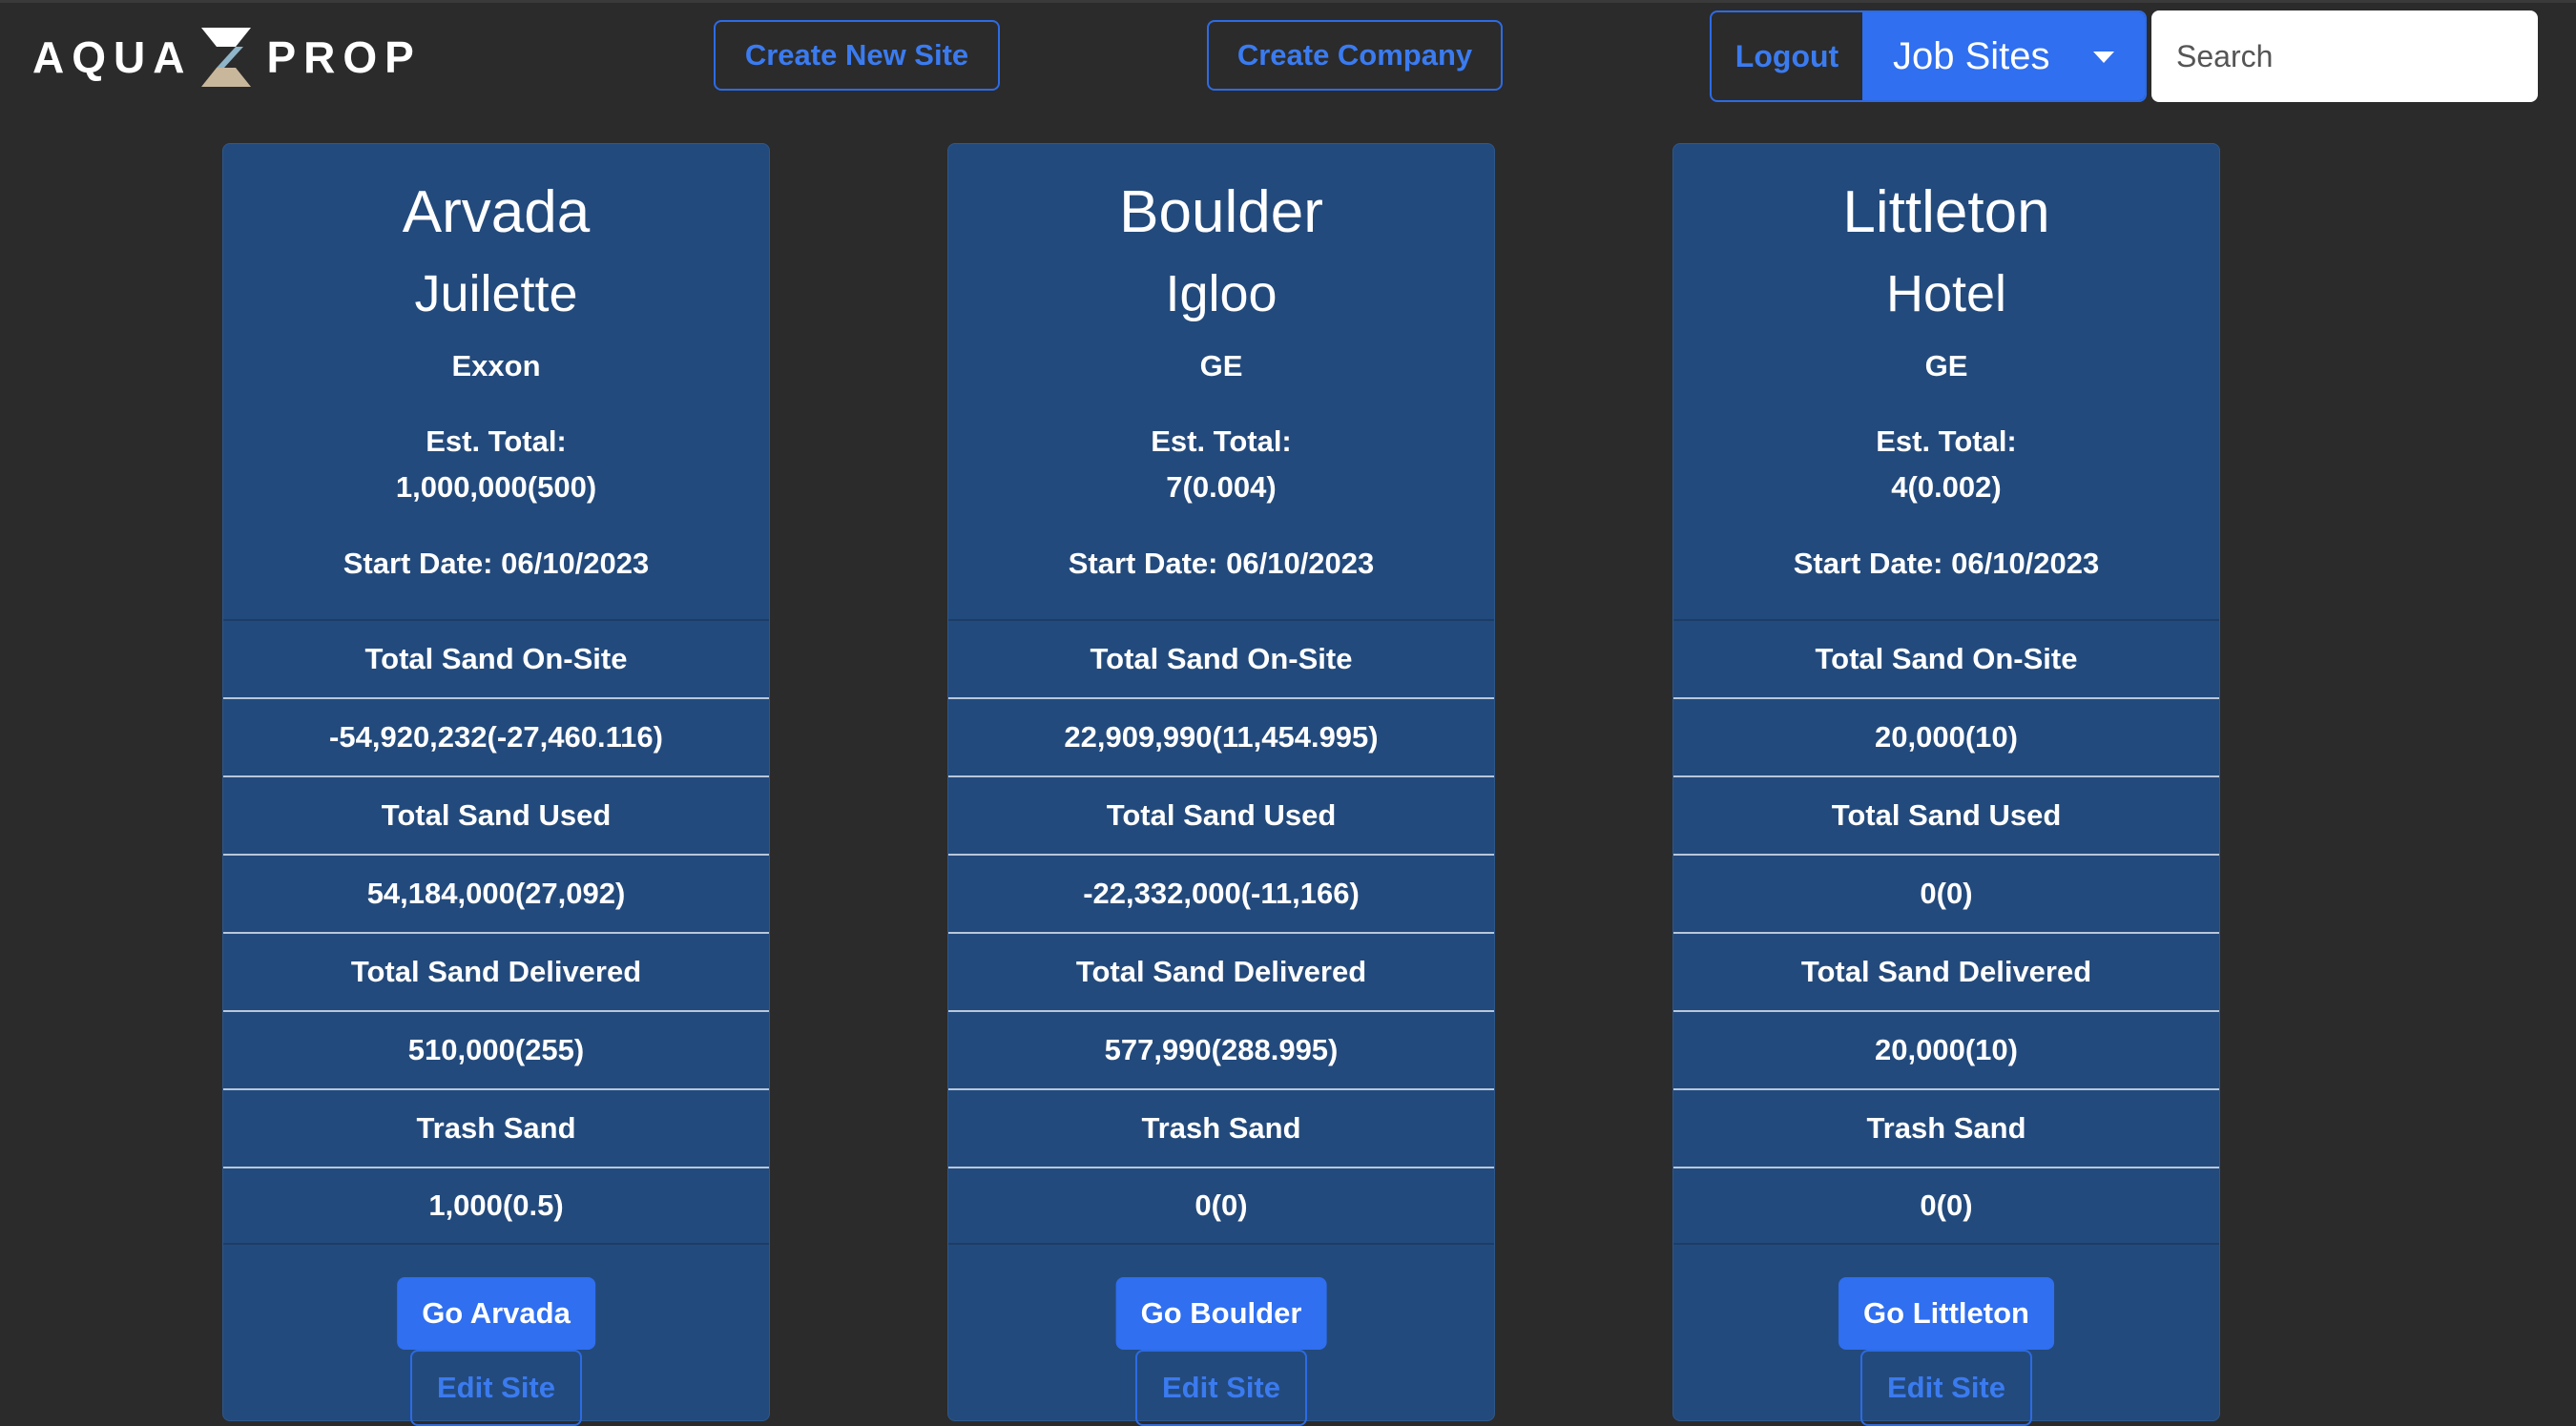 This screenshot has width=2576, height=1426. Describe the element at coordinates (2344, 56) in the screenshot. I see `search-input` at that location.